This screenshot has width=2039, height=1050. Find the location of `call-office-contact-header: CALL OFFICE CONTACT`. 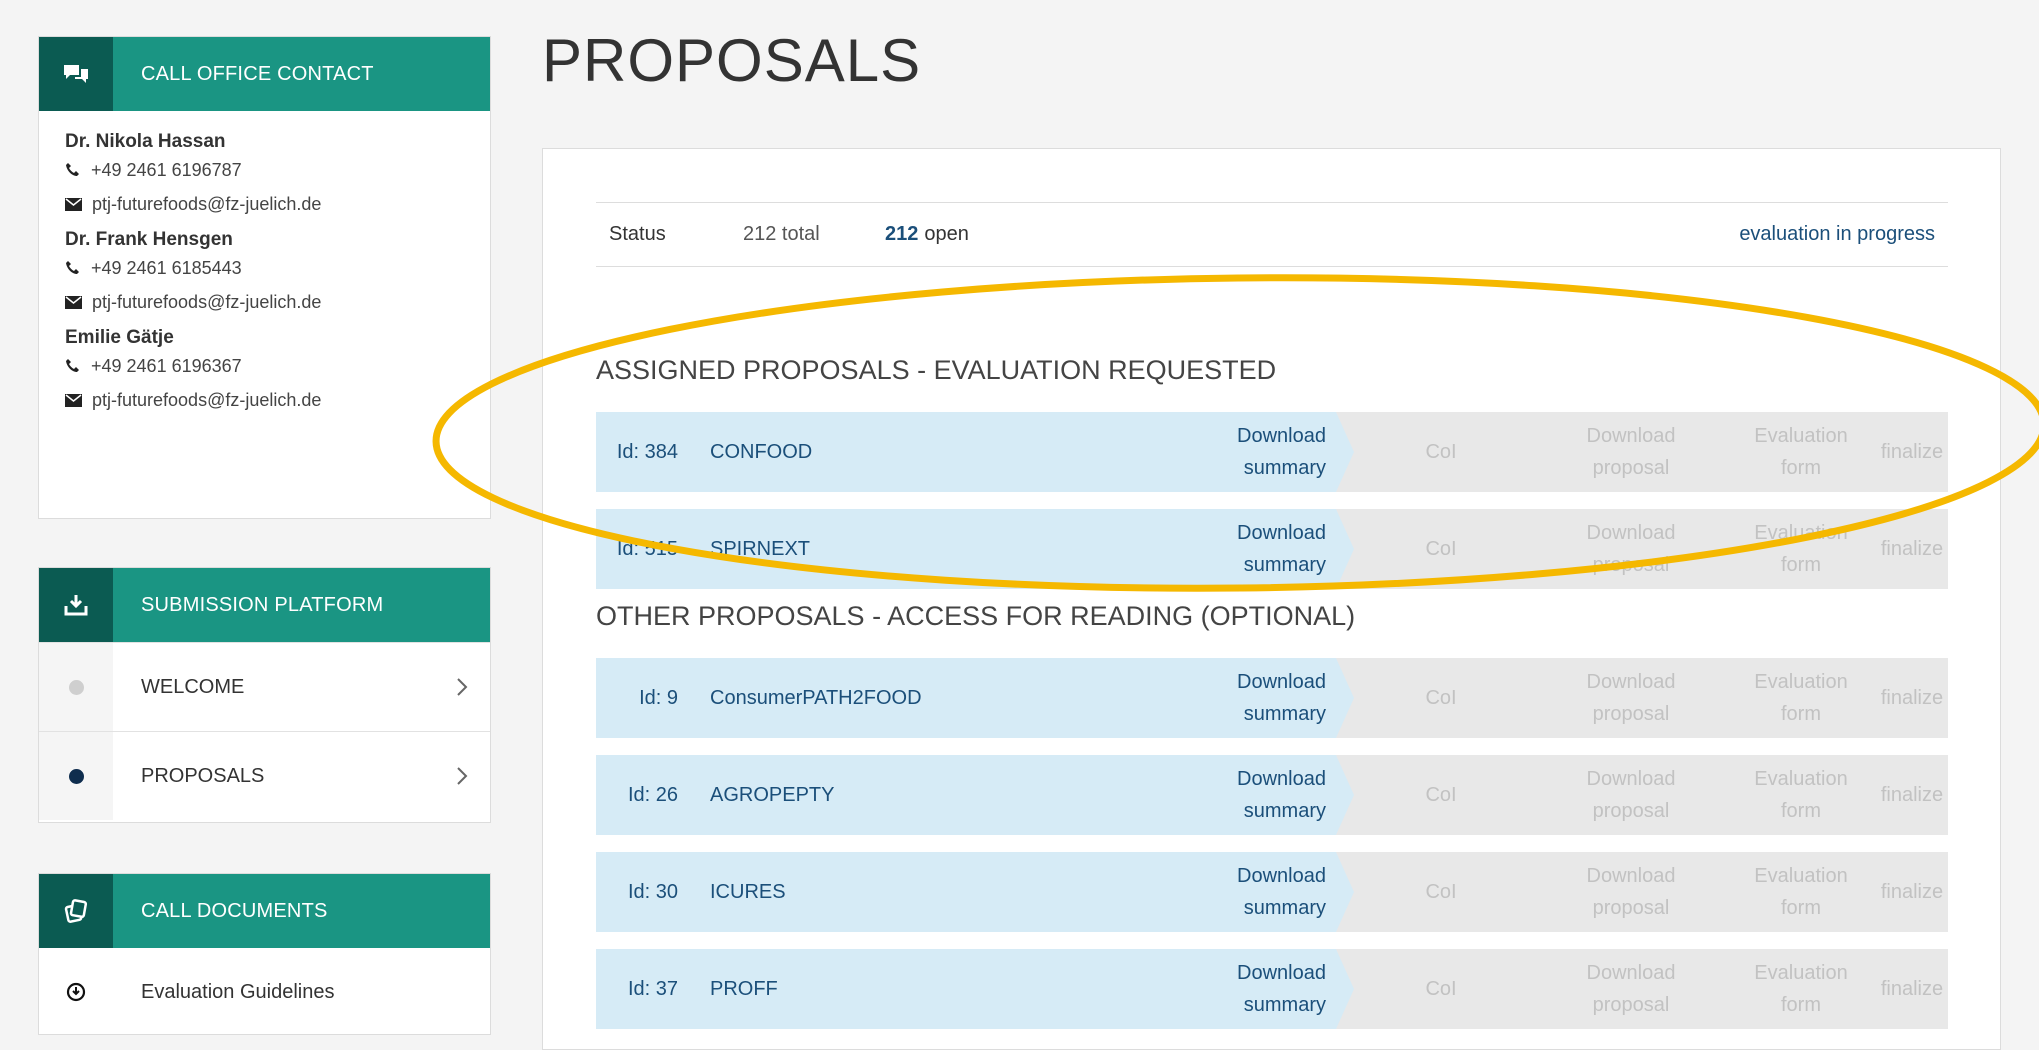

call-office-contact-header: CALL OFFICE CONTACT is located at coordinates (264, 74).